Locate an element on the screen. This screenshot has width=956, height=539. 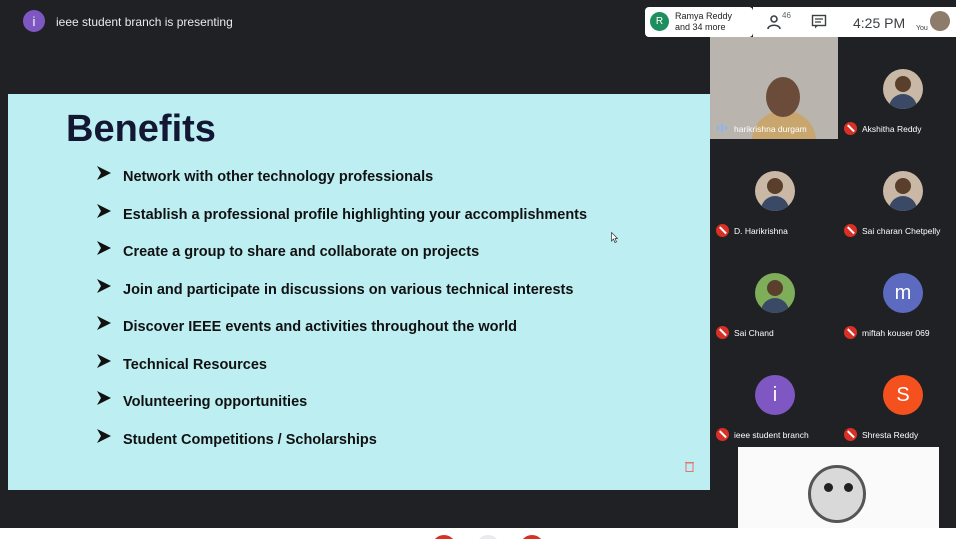
meeting-tray: 46 4:25 PM You is located at coordinates (854, 22).